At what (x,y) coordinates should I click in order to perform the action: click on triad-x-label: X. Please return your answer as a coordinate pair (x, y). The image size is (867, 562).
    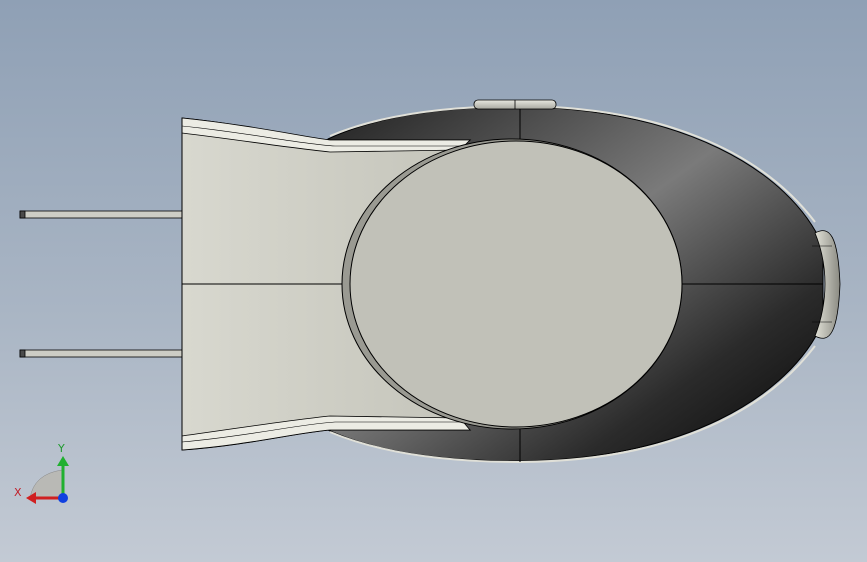
    Looking at the image, I should click on (18, 492).